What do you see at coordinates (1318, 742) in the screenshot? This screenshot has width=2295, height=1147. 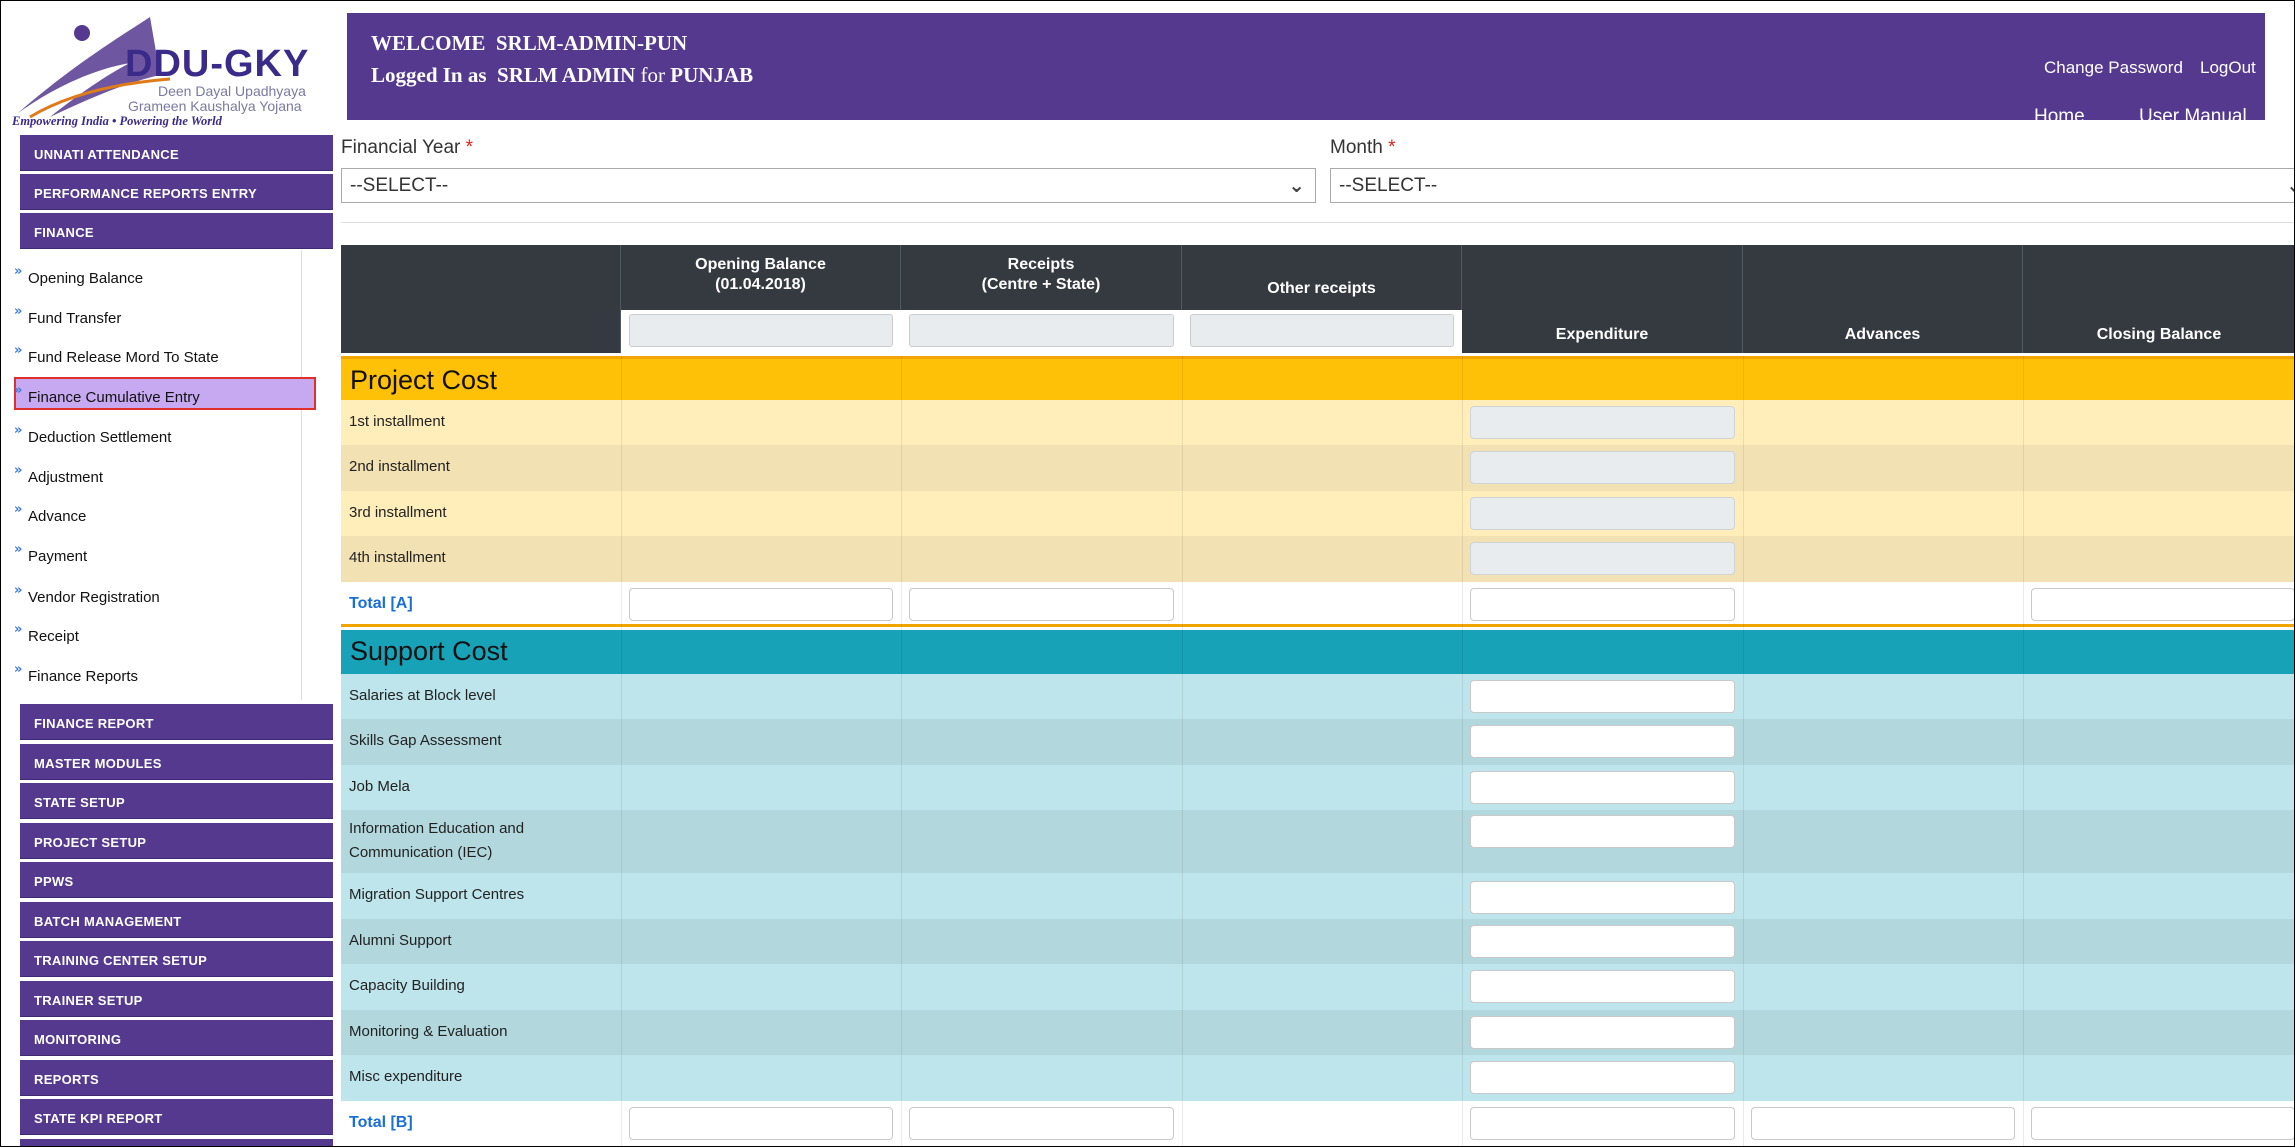 I see `table-row: Skills Gap Assessment` at bounding box center [1318, 742].